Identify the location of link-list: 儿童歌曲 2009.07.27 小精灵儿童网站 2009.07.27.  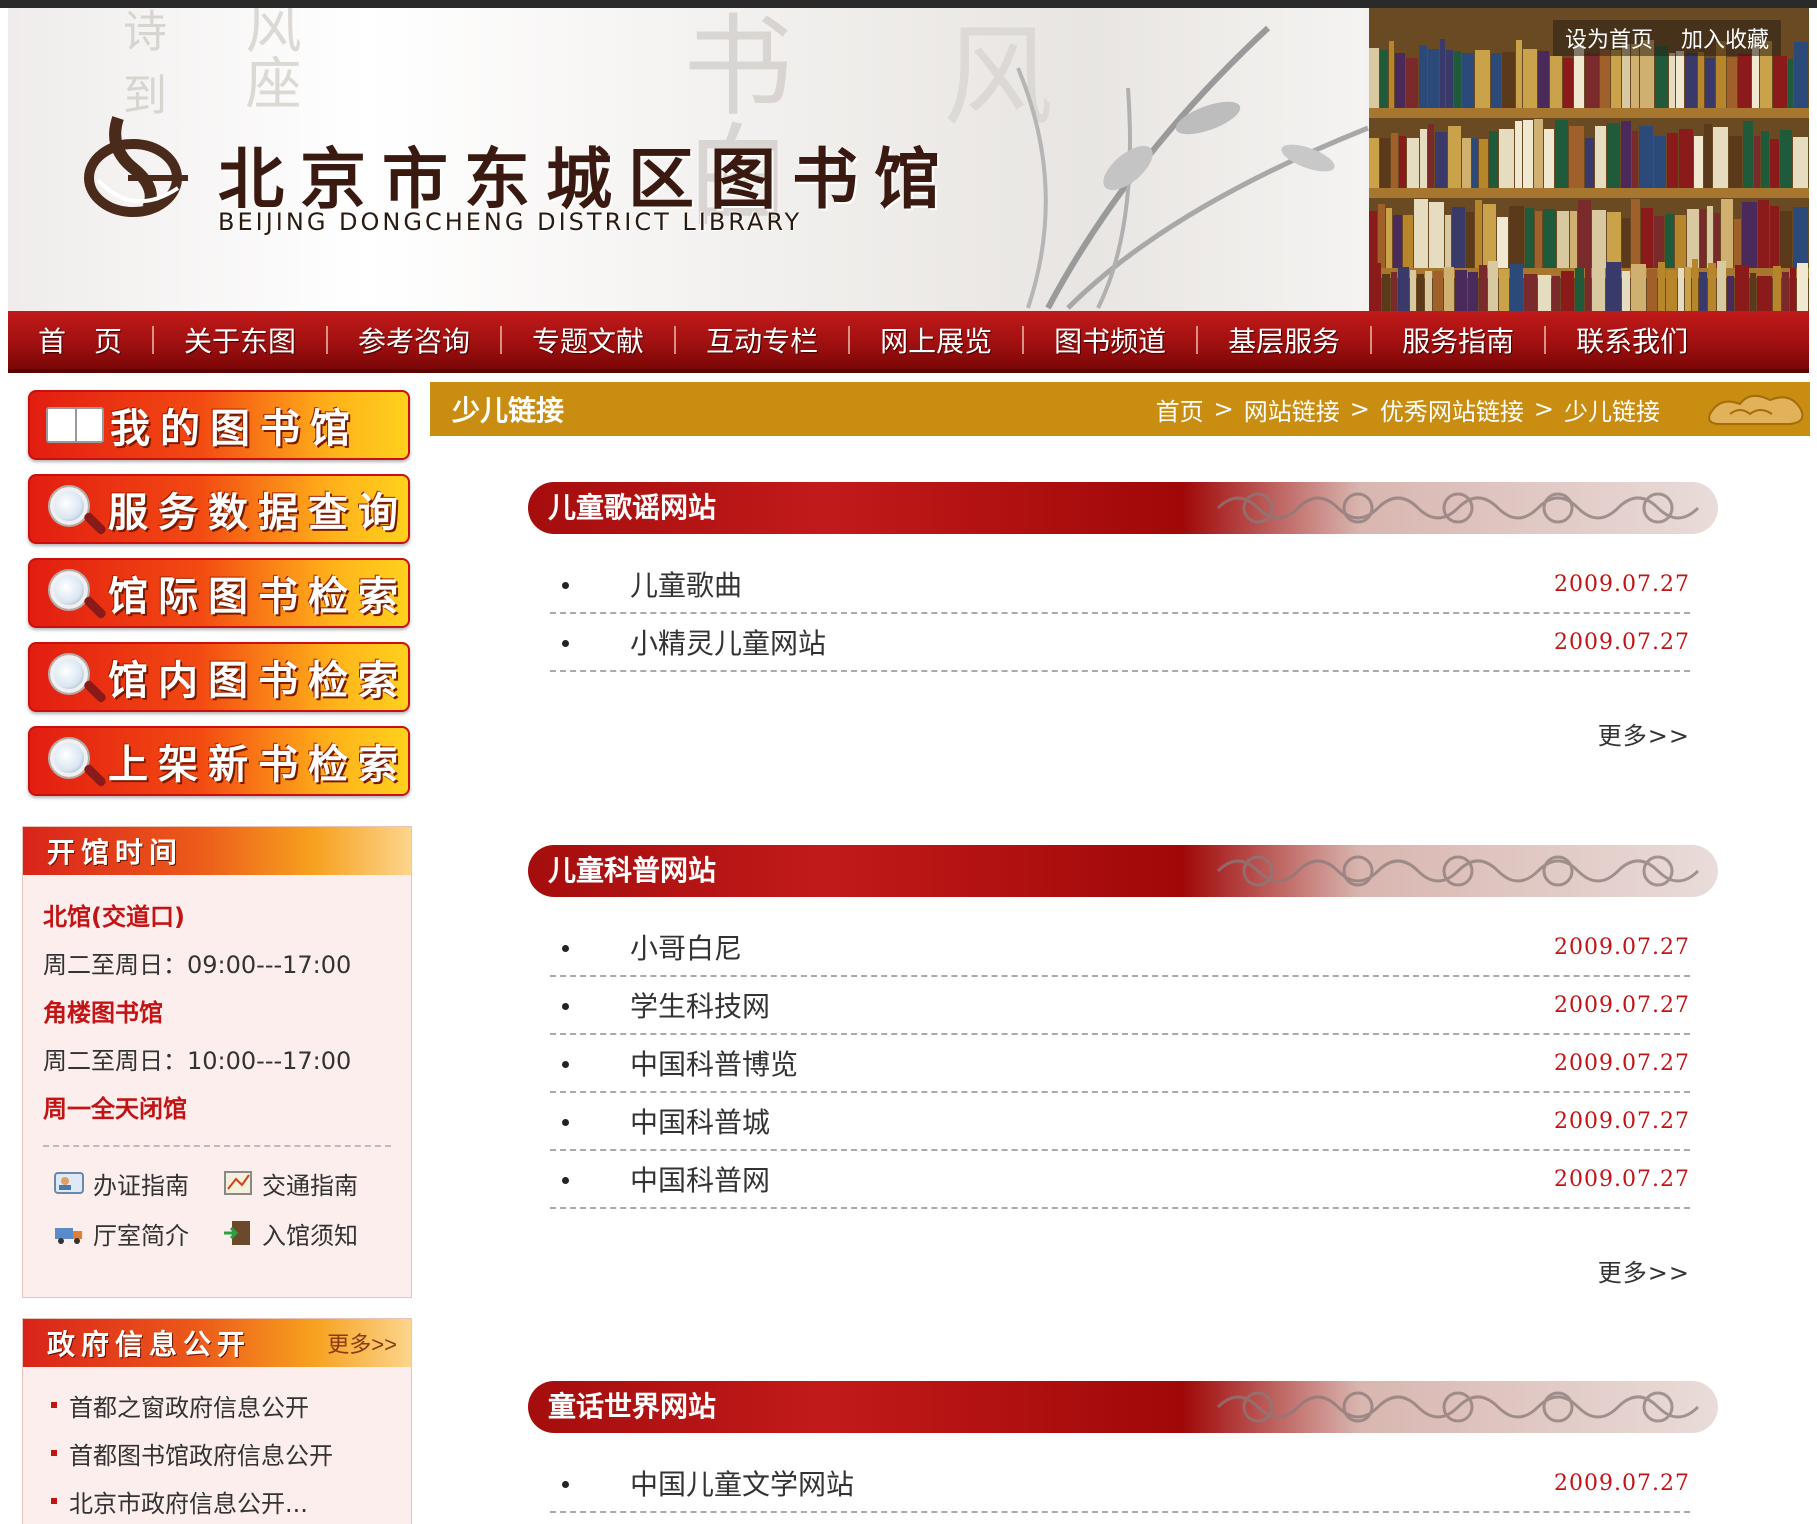
(1120, 614).